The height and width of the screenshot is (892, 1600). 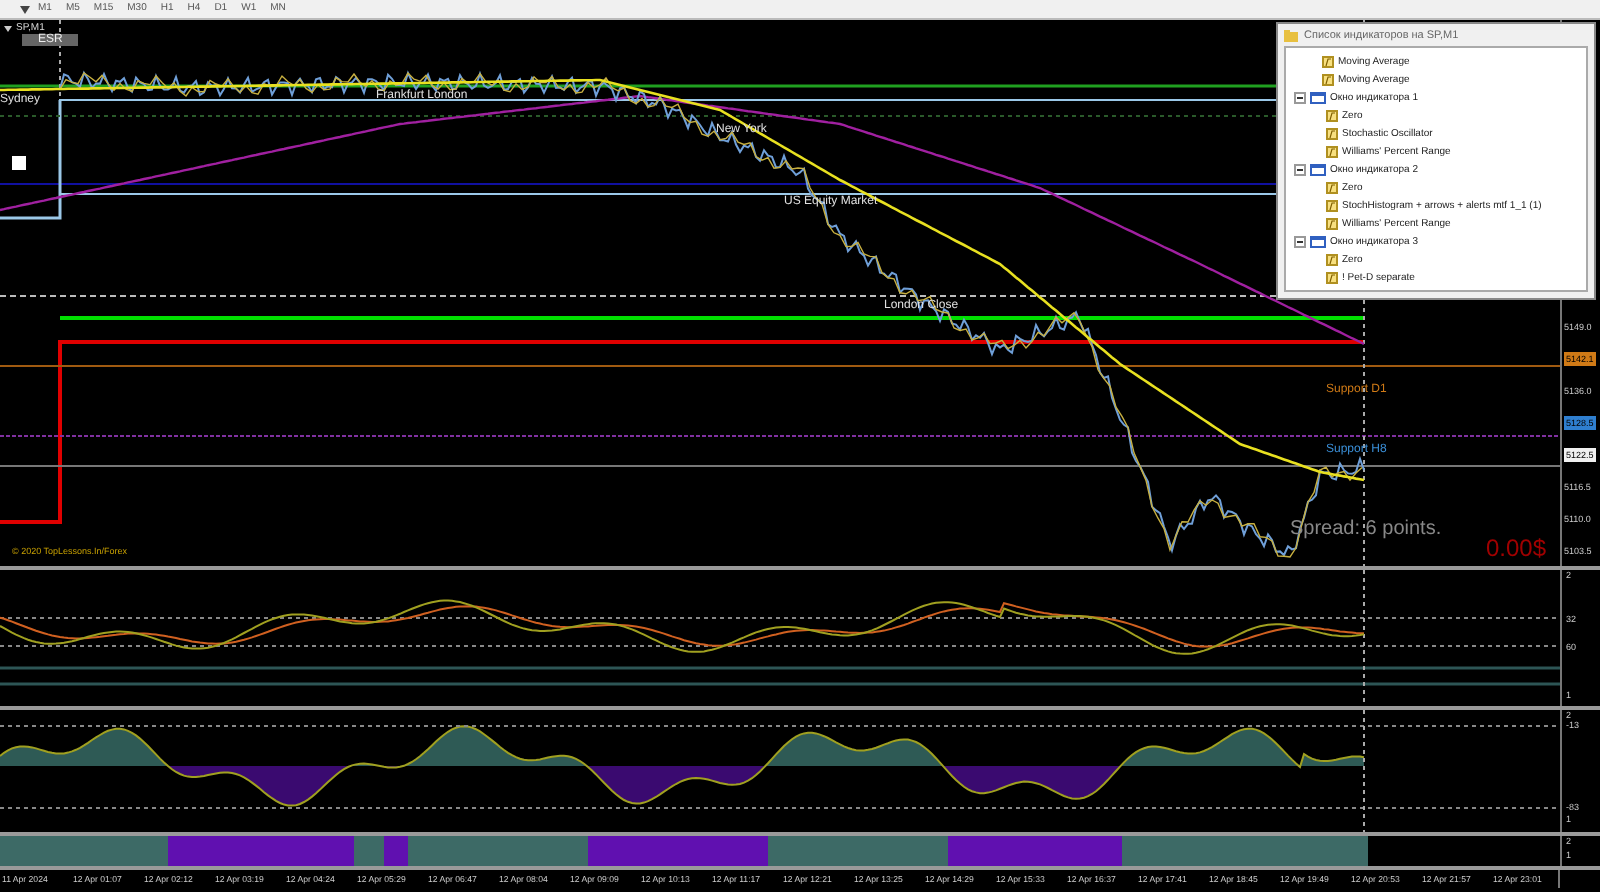 I want to click on folder-icon, so click(x=1291, y=35).